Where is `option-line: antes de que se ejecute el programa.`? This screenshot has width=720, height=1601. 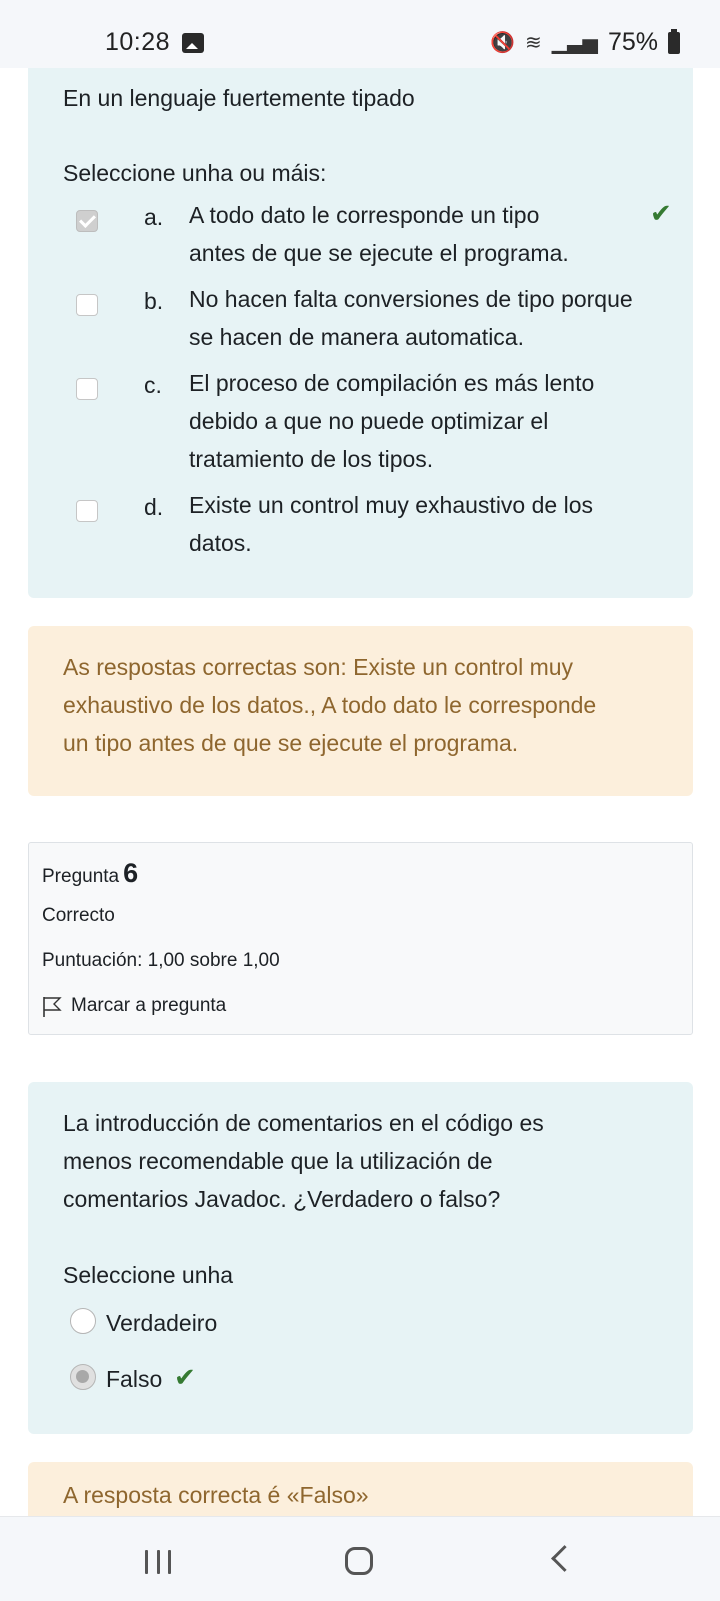 option-line: antes de que se ejecute el programa. is located at coordinates (379, 253).